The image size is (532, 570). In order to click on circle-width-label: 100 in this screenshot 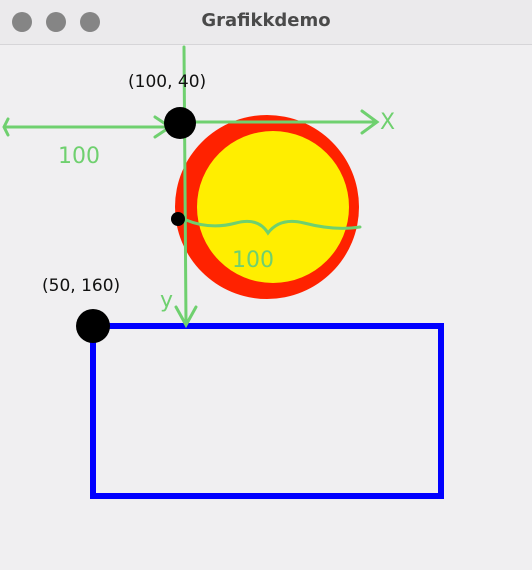, I will do `click(253, 260)`.